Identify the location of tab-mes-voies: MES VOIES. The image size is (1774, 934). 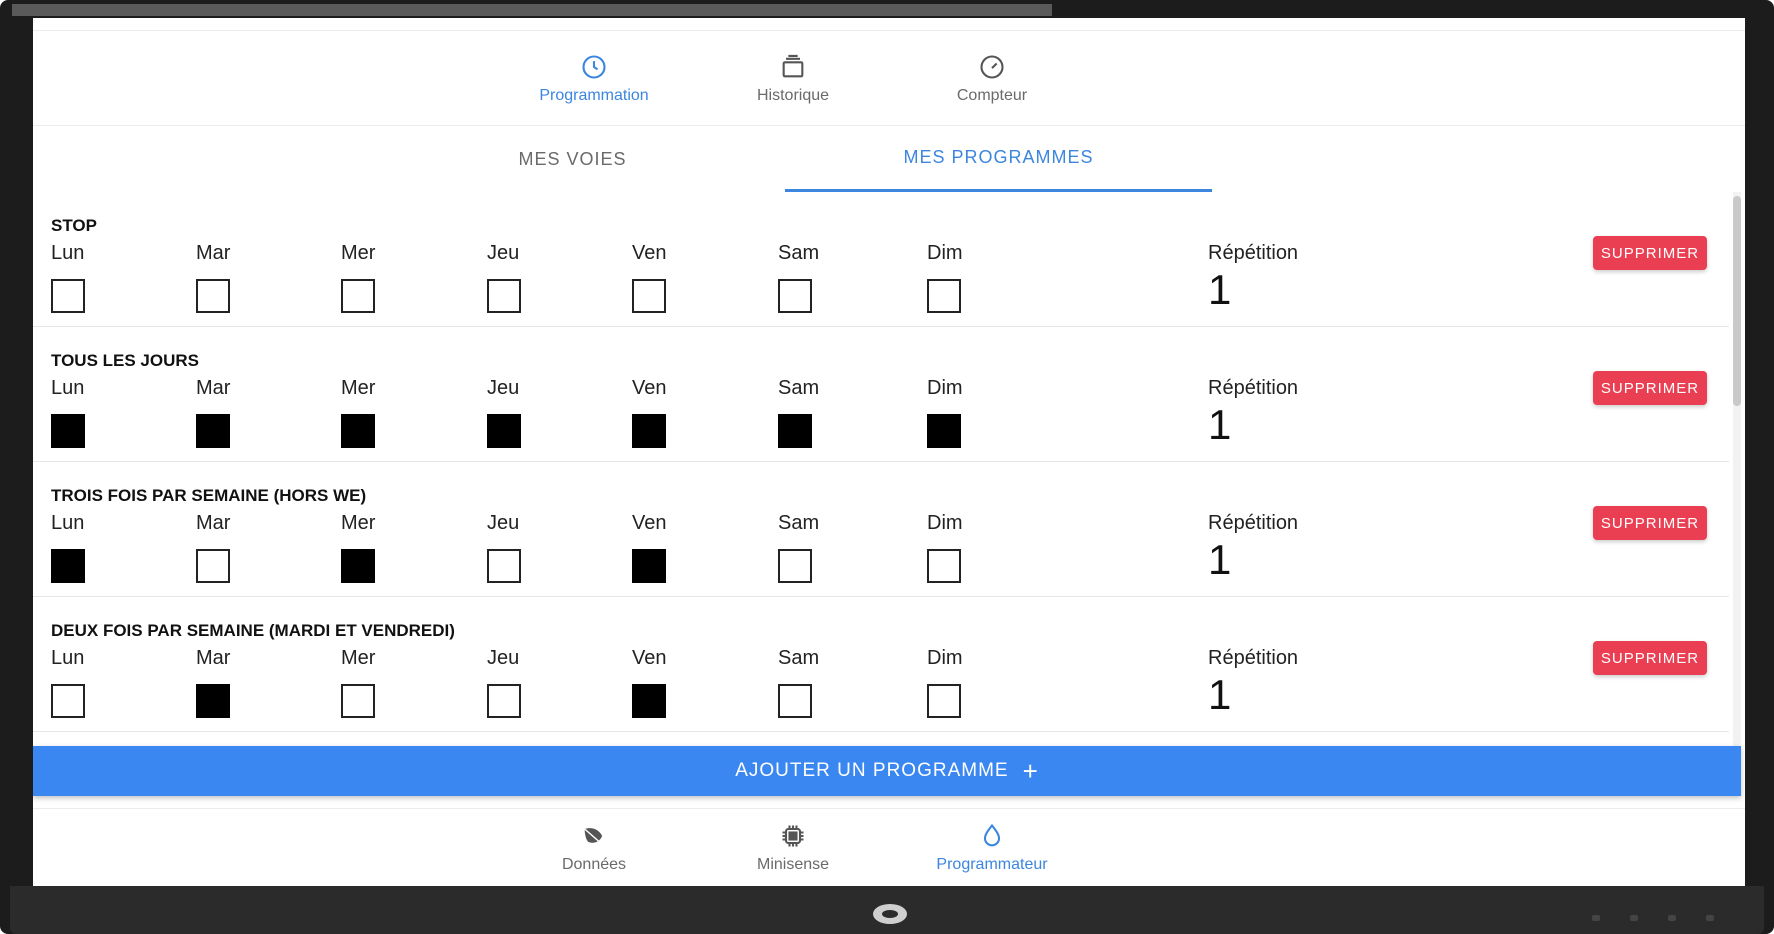
(572, 159).